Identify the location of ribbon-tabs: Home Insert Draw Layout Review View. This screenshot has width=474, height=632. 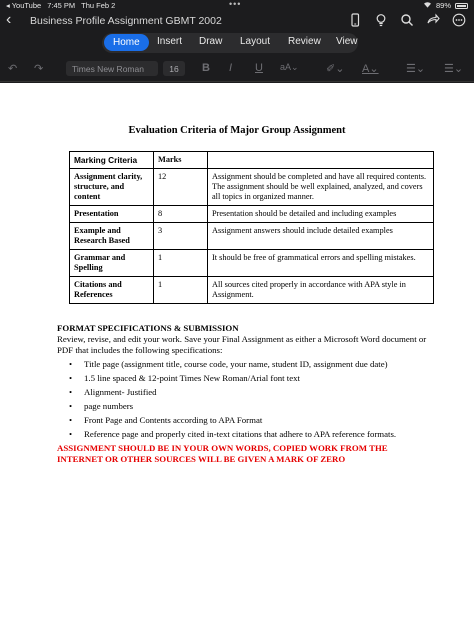
(237, 43).